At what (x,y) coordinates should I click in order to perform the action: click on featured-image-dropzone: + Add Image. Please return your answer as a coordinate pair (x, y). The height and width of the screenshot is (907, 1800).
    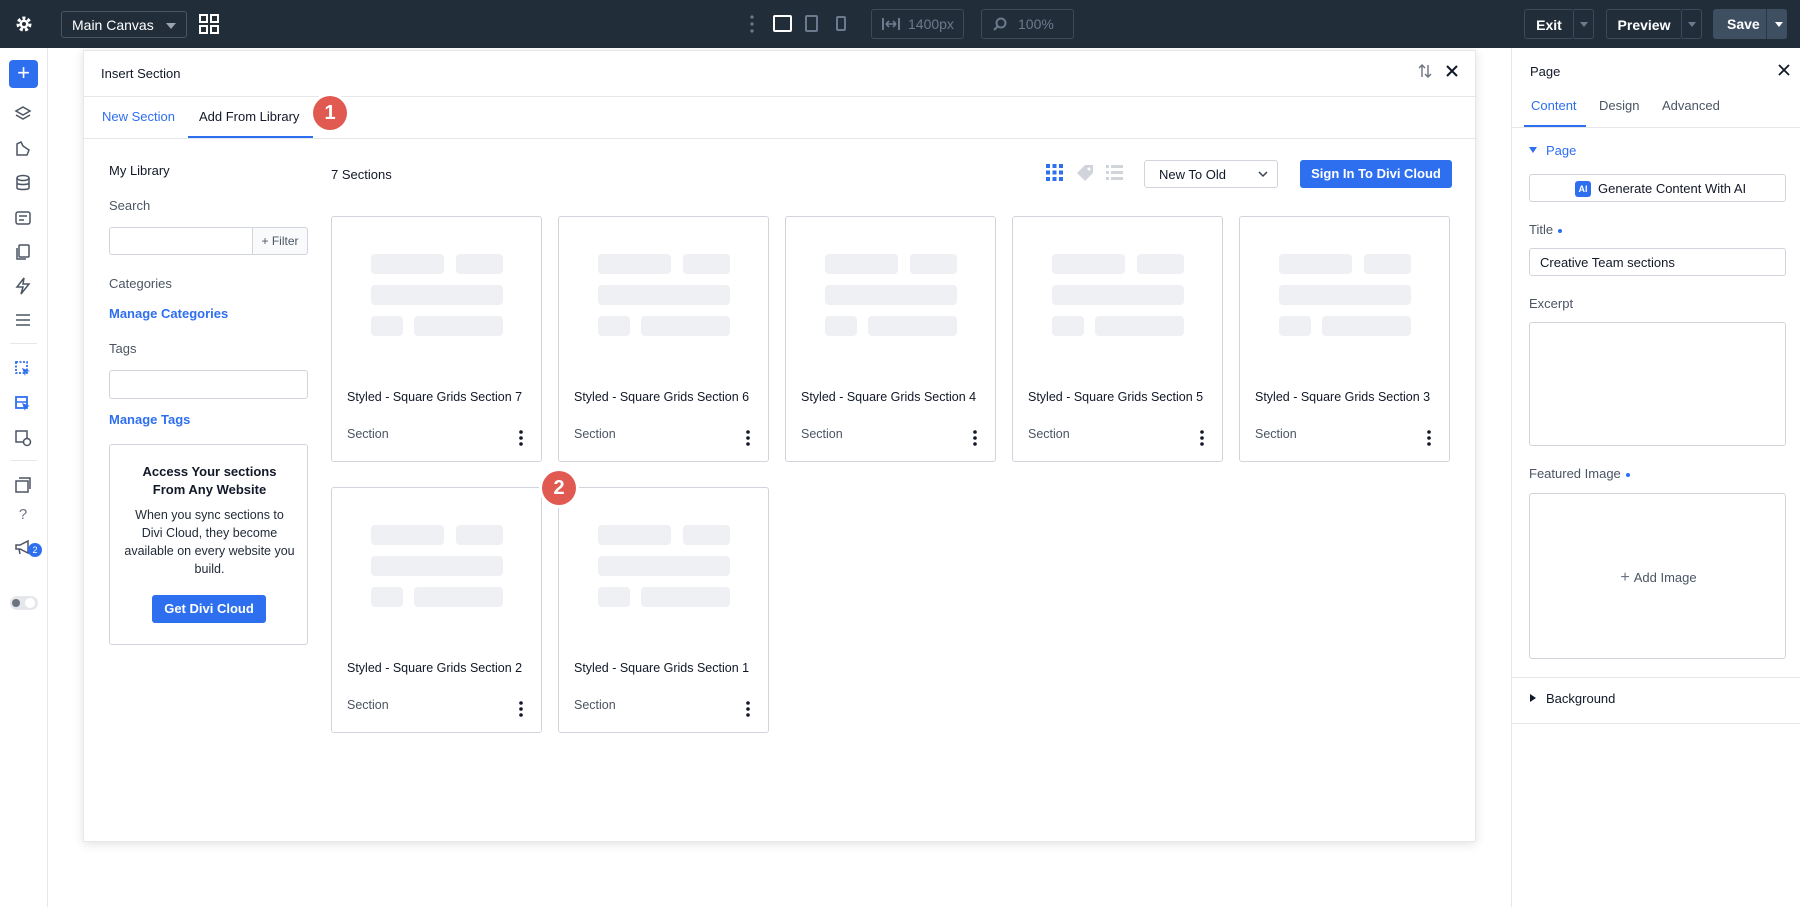
    Looking at the image, I should click on (1657, 576).